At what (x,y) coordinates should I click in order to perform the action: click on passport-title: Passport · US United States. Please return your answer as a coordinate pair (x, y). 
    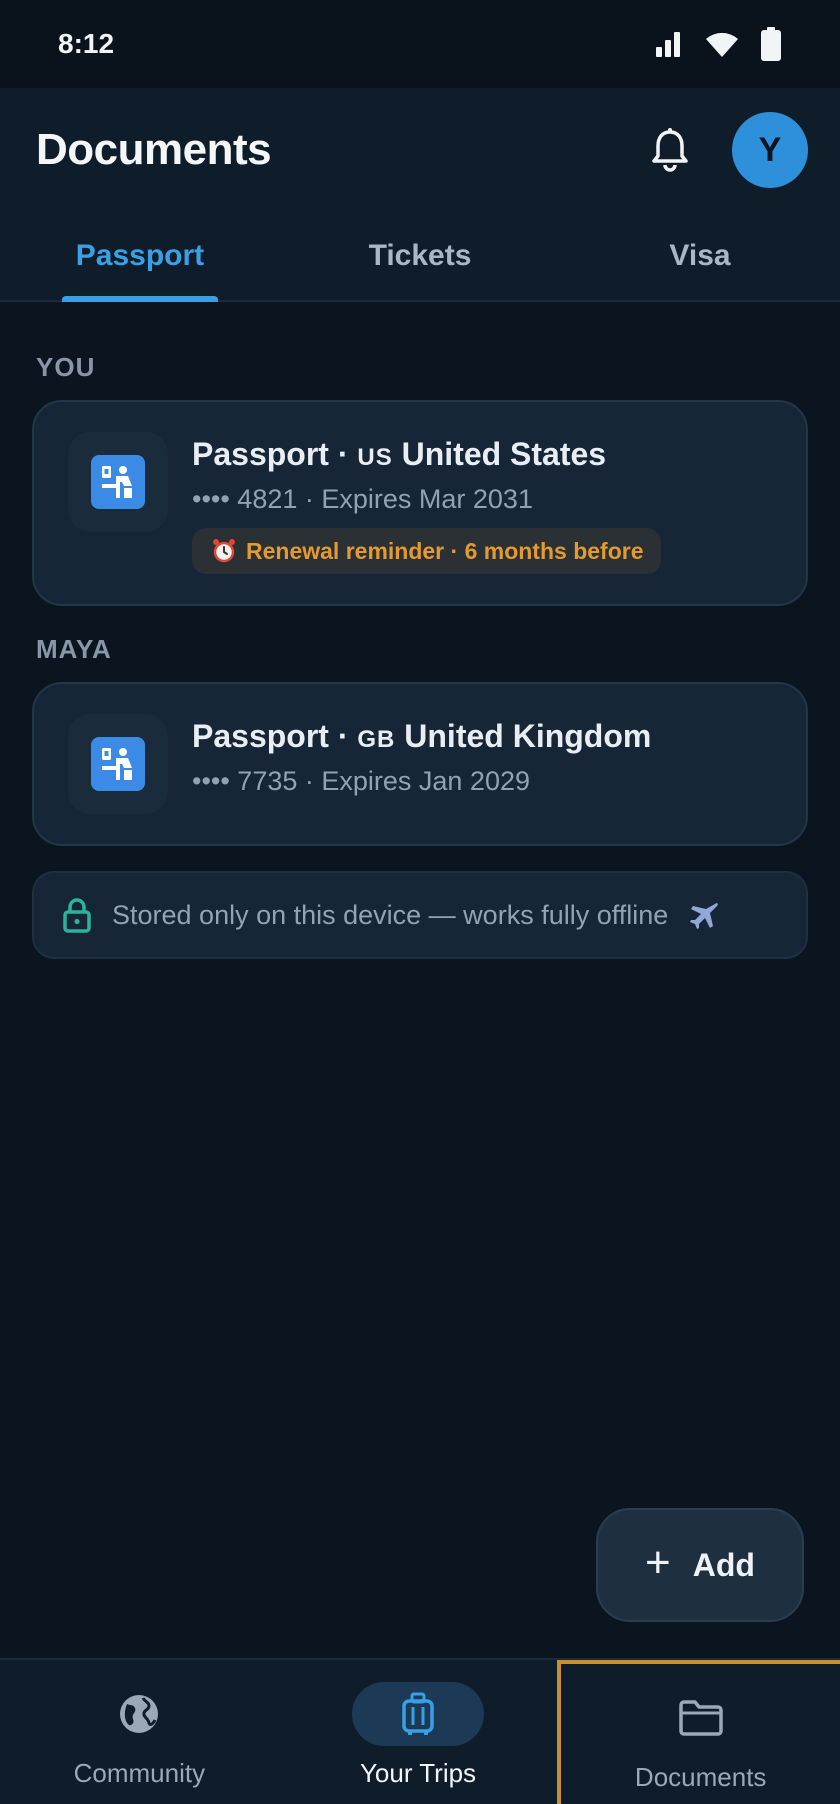
    Looking at the image, I should click on (399, 454).